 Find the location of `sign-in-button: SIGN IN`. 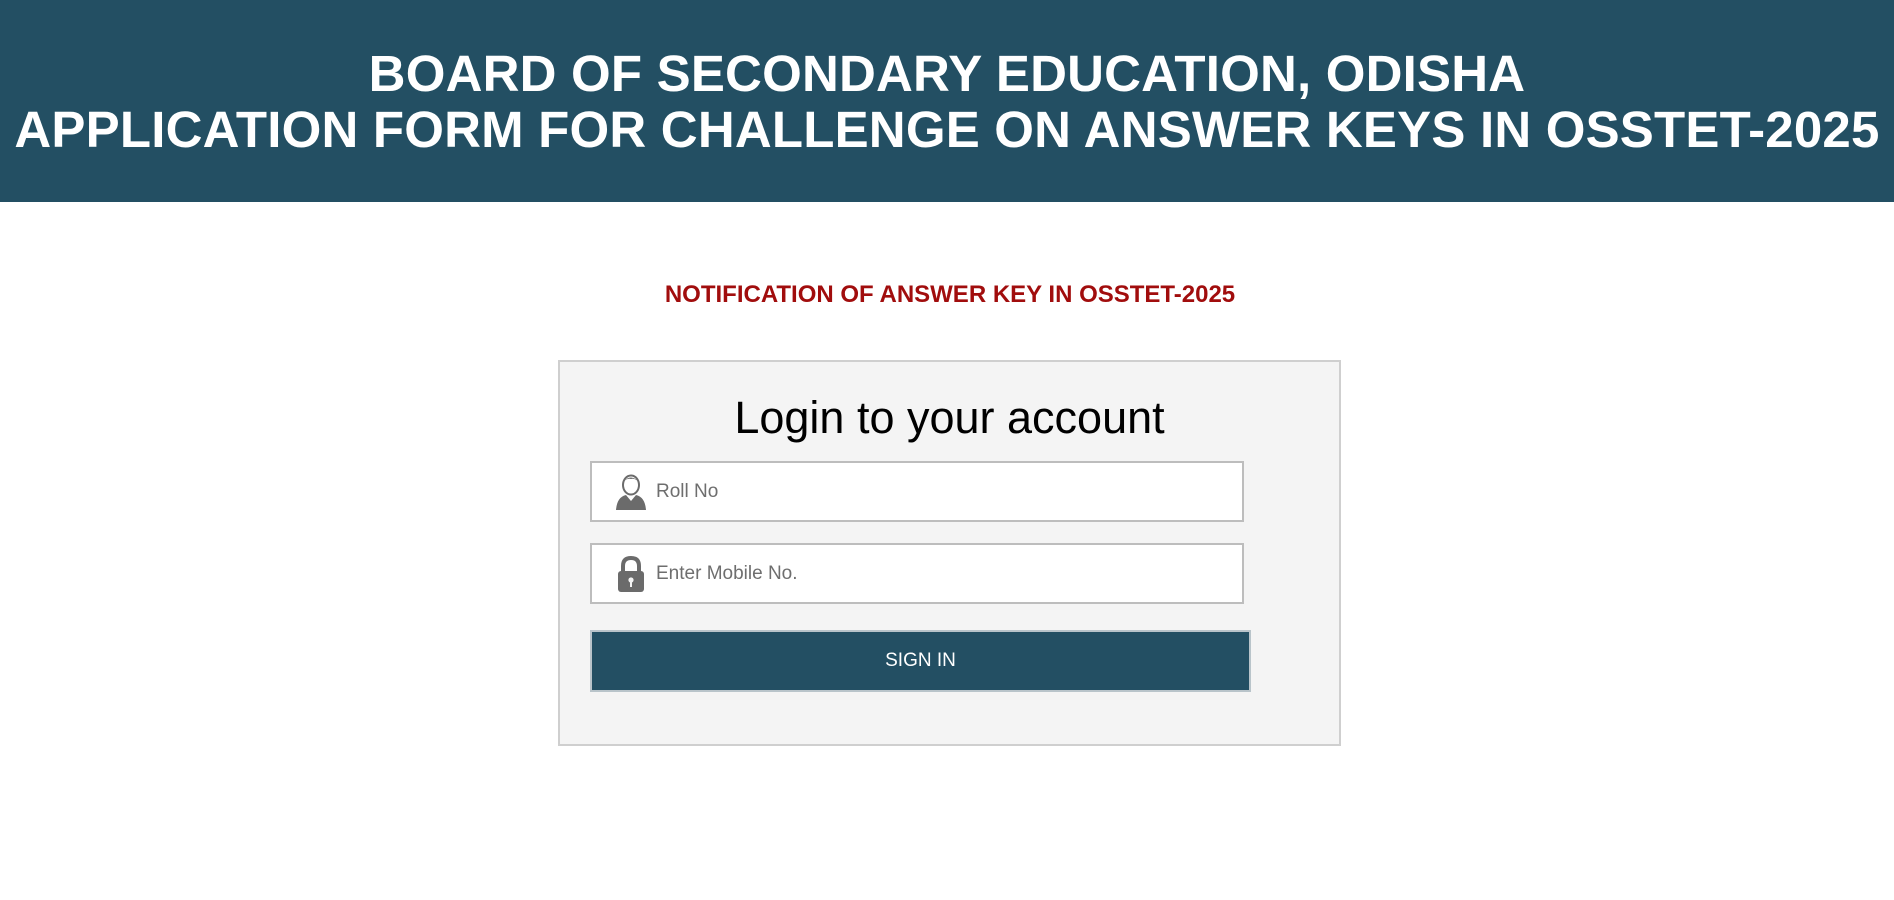

sign-in-button: SIGN IN is located at coordinates (920, 661).